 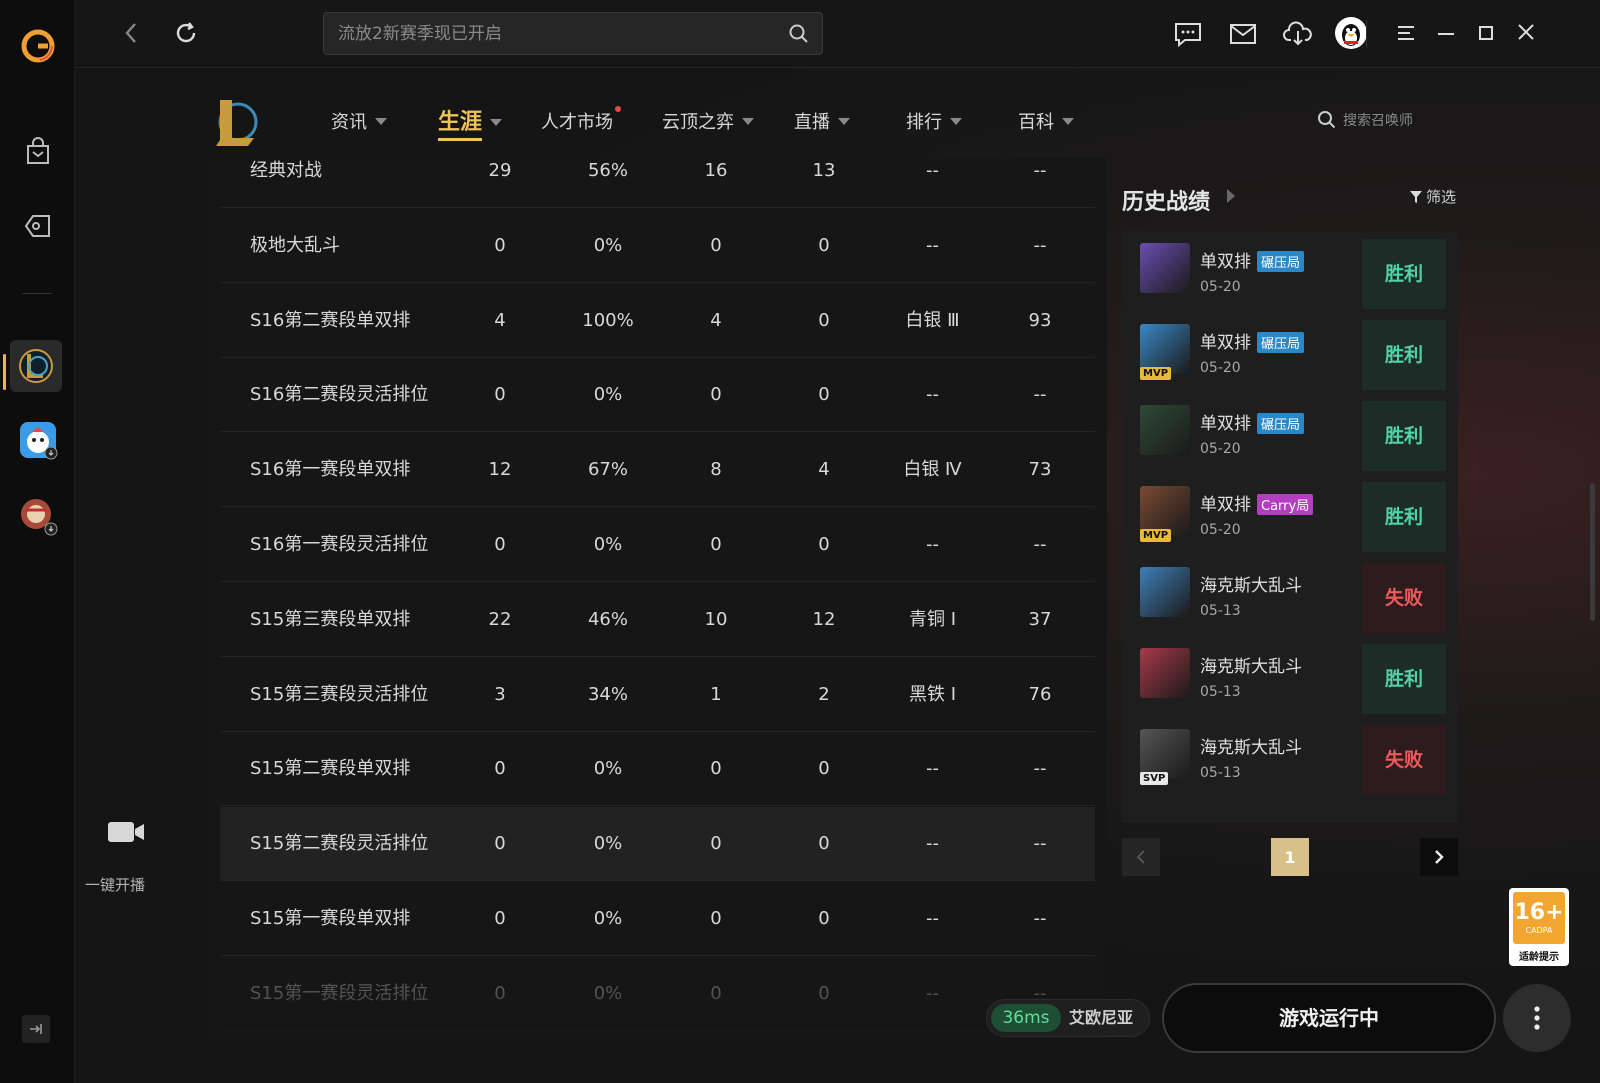 I want to click on table-cell: 黑铁 Ⅰ, so click(x=932, y=694).